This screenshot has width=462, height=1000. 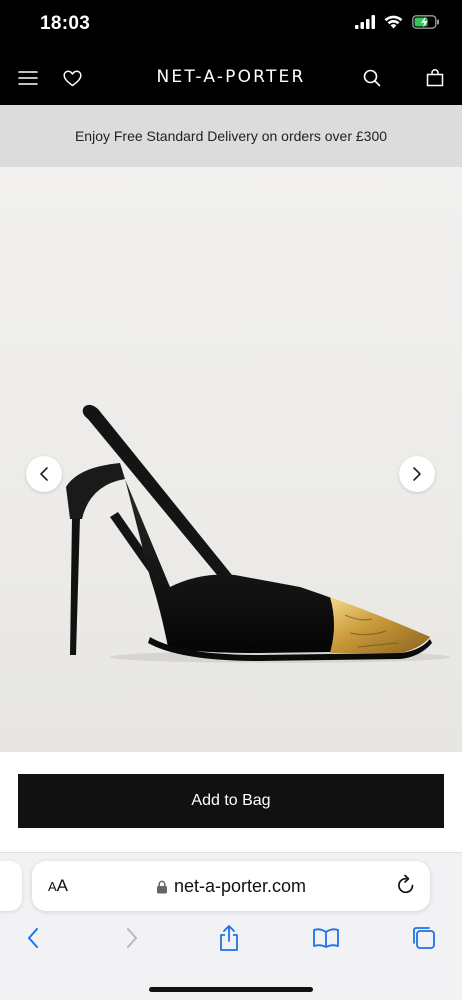 I want to click on add-to-bag-area: Add to Bag, so click(x=231, y=802).